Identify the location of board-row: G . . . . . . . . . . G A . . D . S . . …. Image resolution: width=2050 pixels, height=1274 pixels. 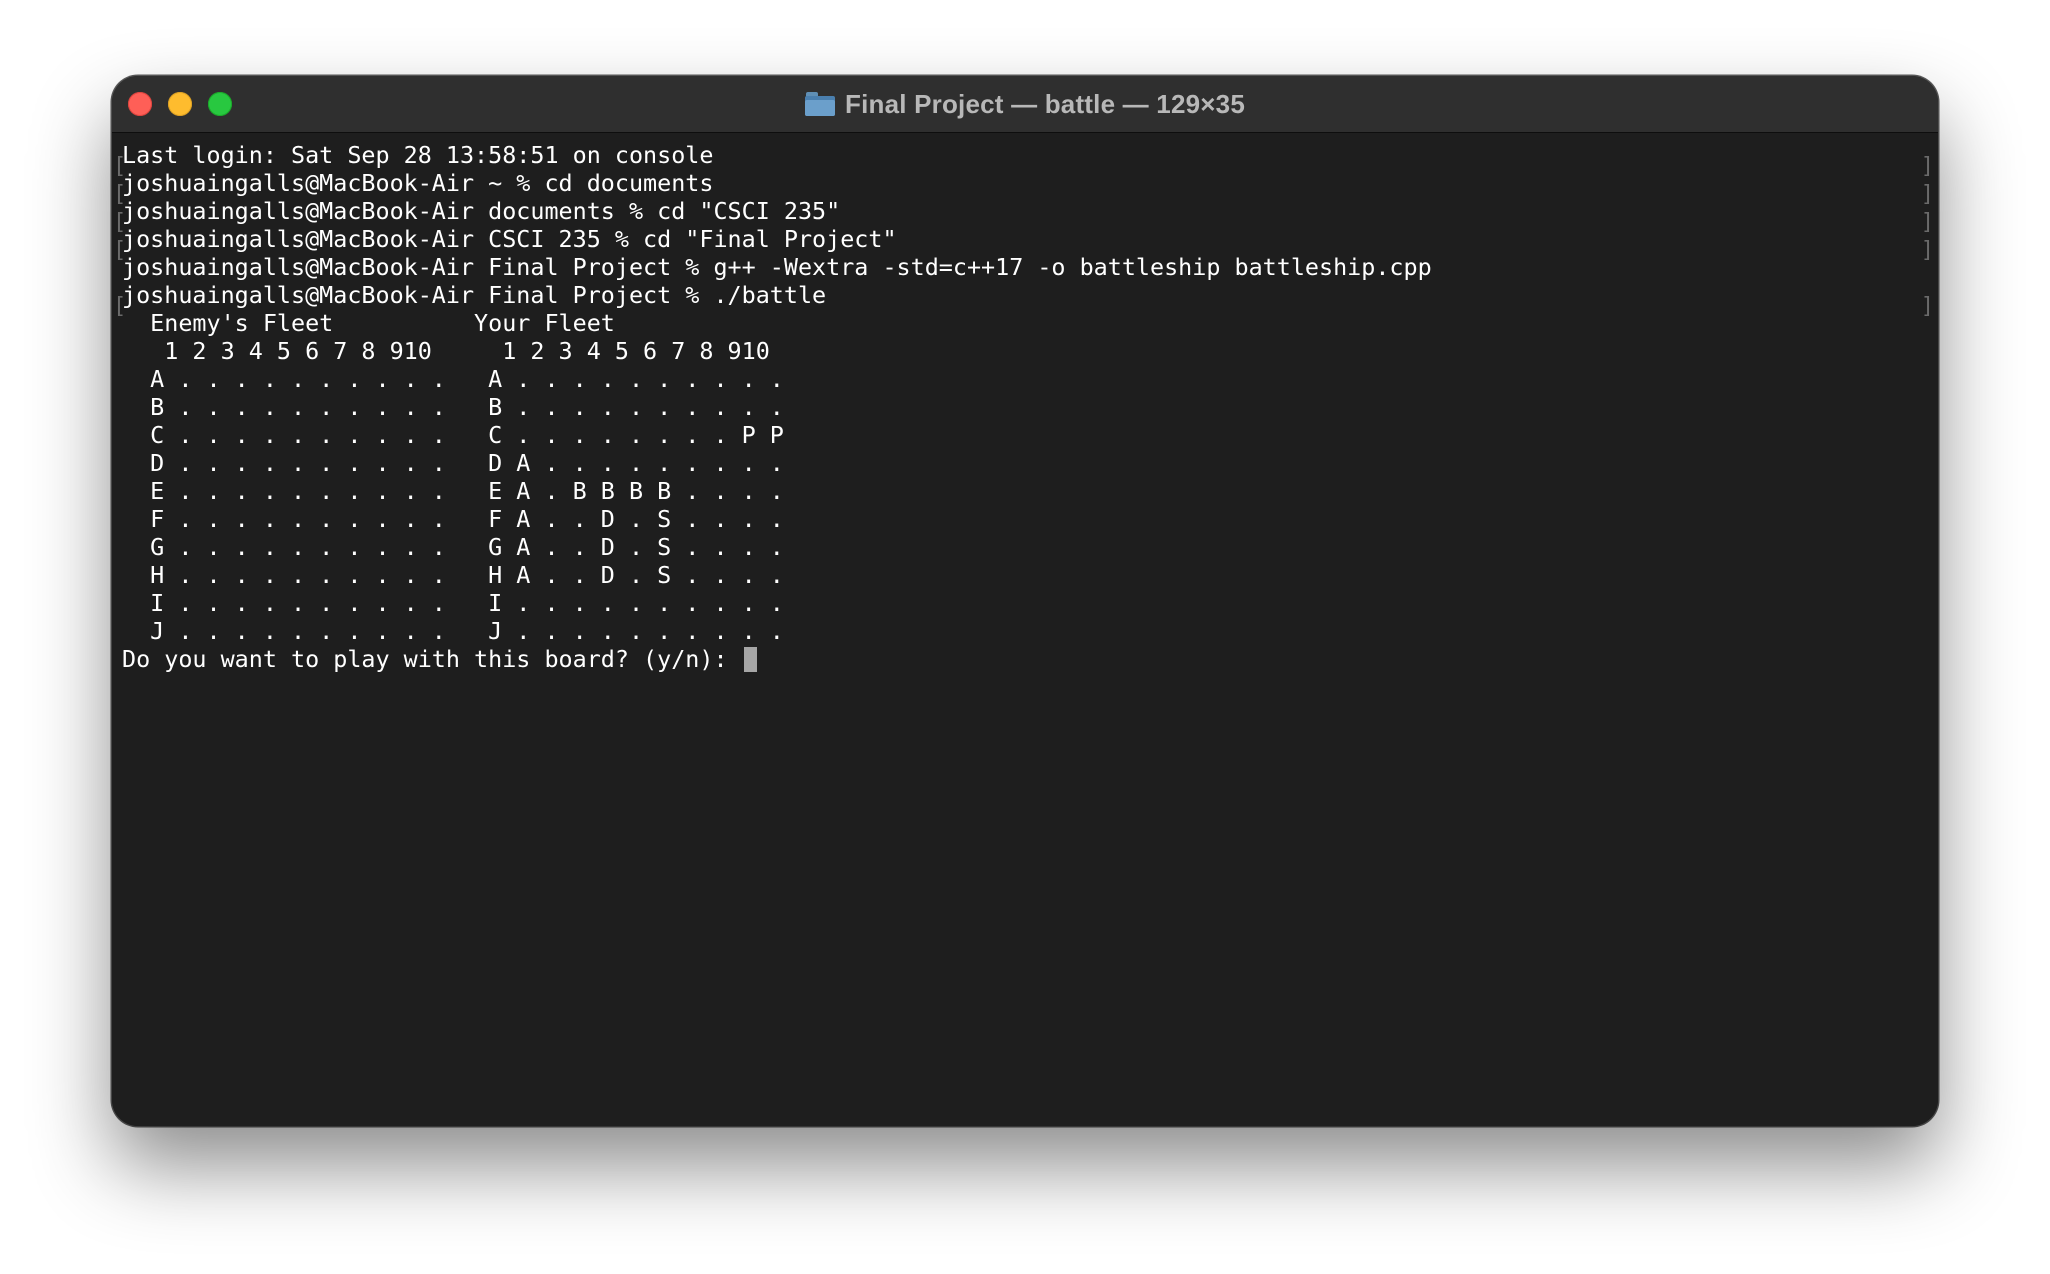
(453, 547).